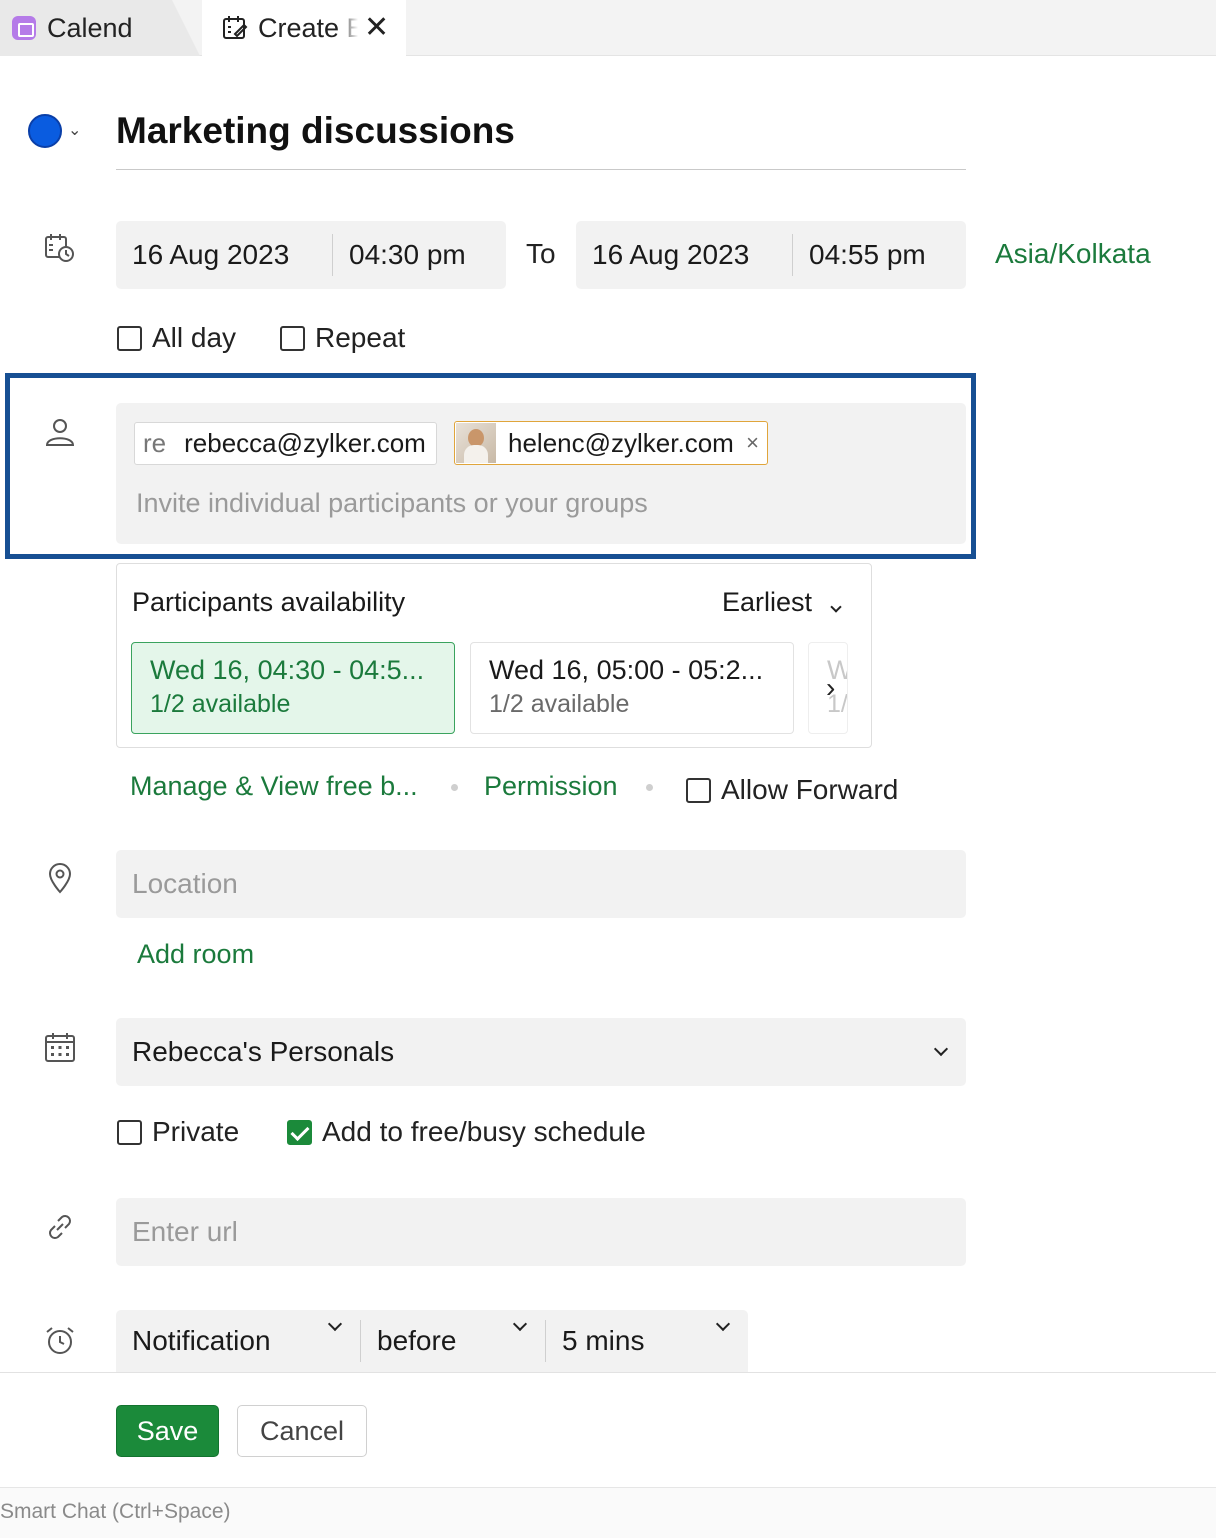 This screenshot has height=1538, width=1216. Describe the element at coordinates (194, 337) in the screenshot. I see `all-day-label: All day` at that location.